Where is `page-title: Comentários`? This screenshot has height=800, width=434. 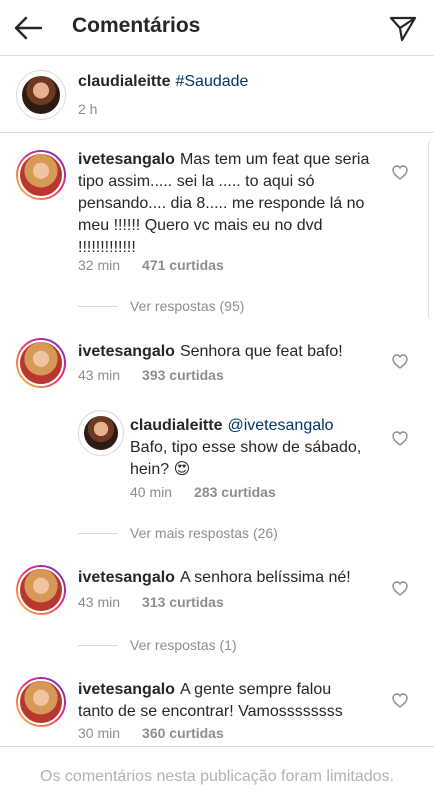
page-title: Comentários is located at coordinates (136, 25).